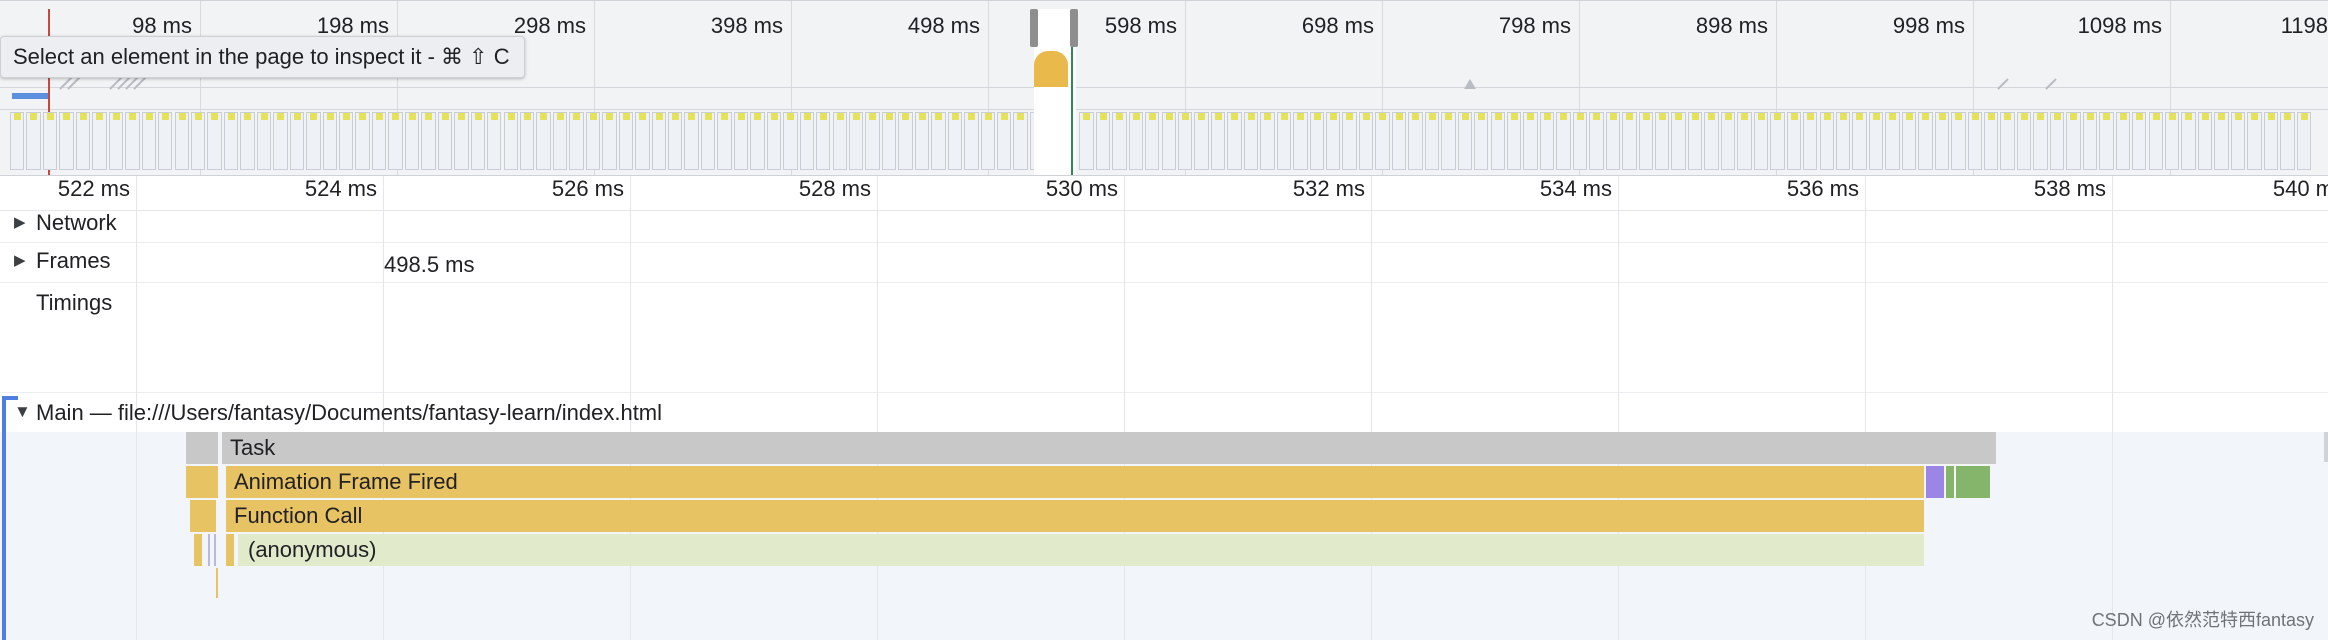  Describe the element at coordinates (76, 222) in the screenshot. I see `track-network-label: Network` at that location.